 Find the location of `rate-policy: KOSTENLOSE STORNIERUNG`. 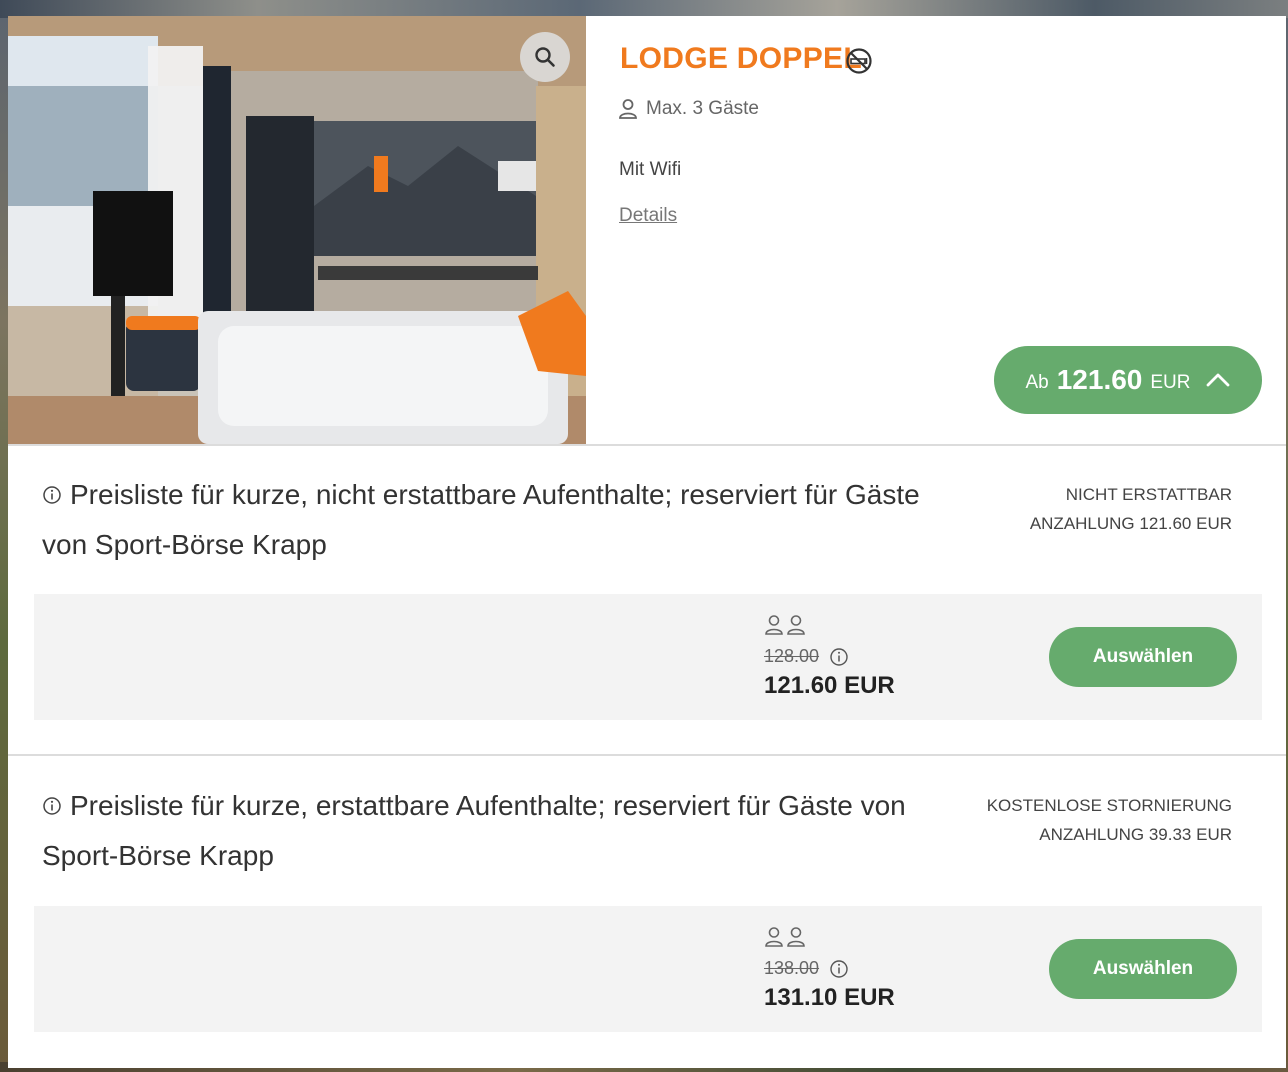

rate-policy: KOSTENLOSE STORNIERUNG is located at coordinates (1109, 805).